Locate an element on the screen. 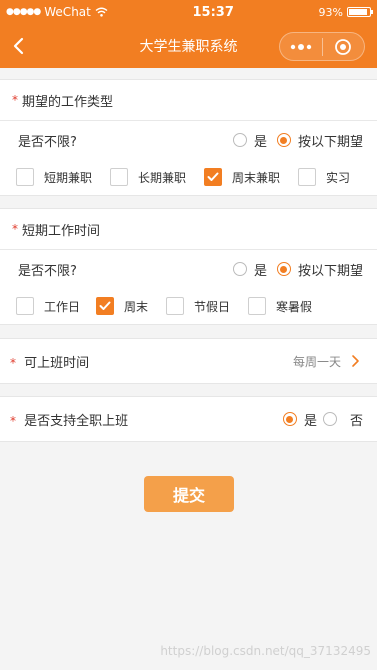 The image size is (377, 670). radio-fulltime-yes-label: 是 is located at coordinates (310, 421).